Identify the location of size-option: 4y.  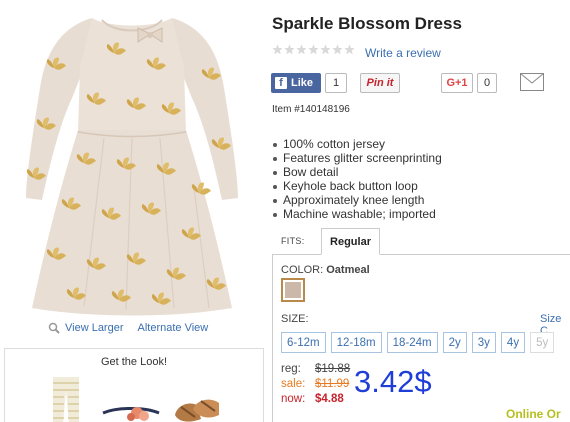
(513, 342).